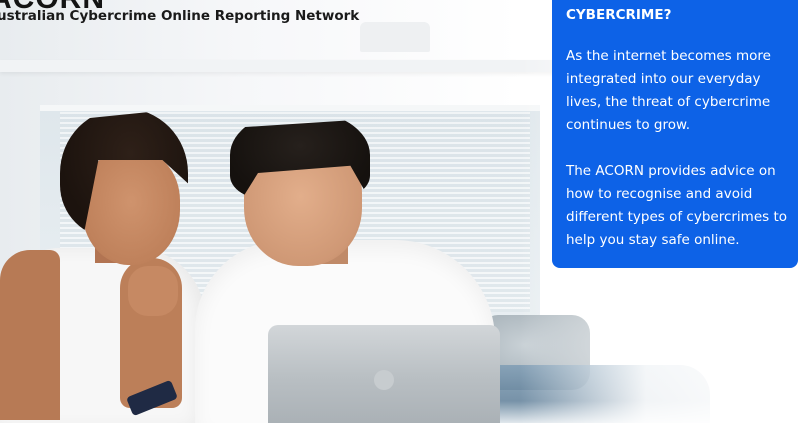 This screenshot has height=423, width=800. I want to click on photo-woman-shoulder, so click(30, 335).